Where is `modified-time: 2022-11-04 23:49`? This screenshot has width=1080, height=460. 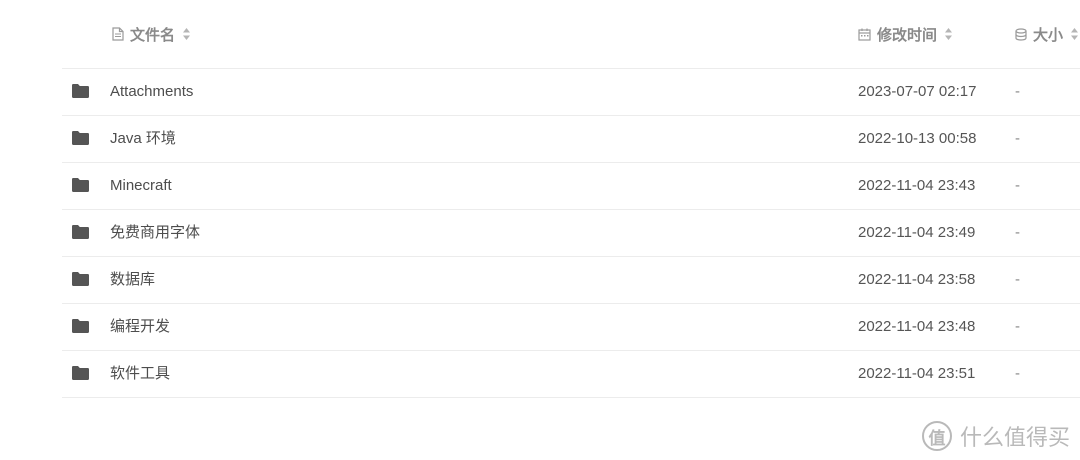
modified-time: 2022-11-04 23:49 is located at coordinates (917, 232).